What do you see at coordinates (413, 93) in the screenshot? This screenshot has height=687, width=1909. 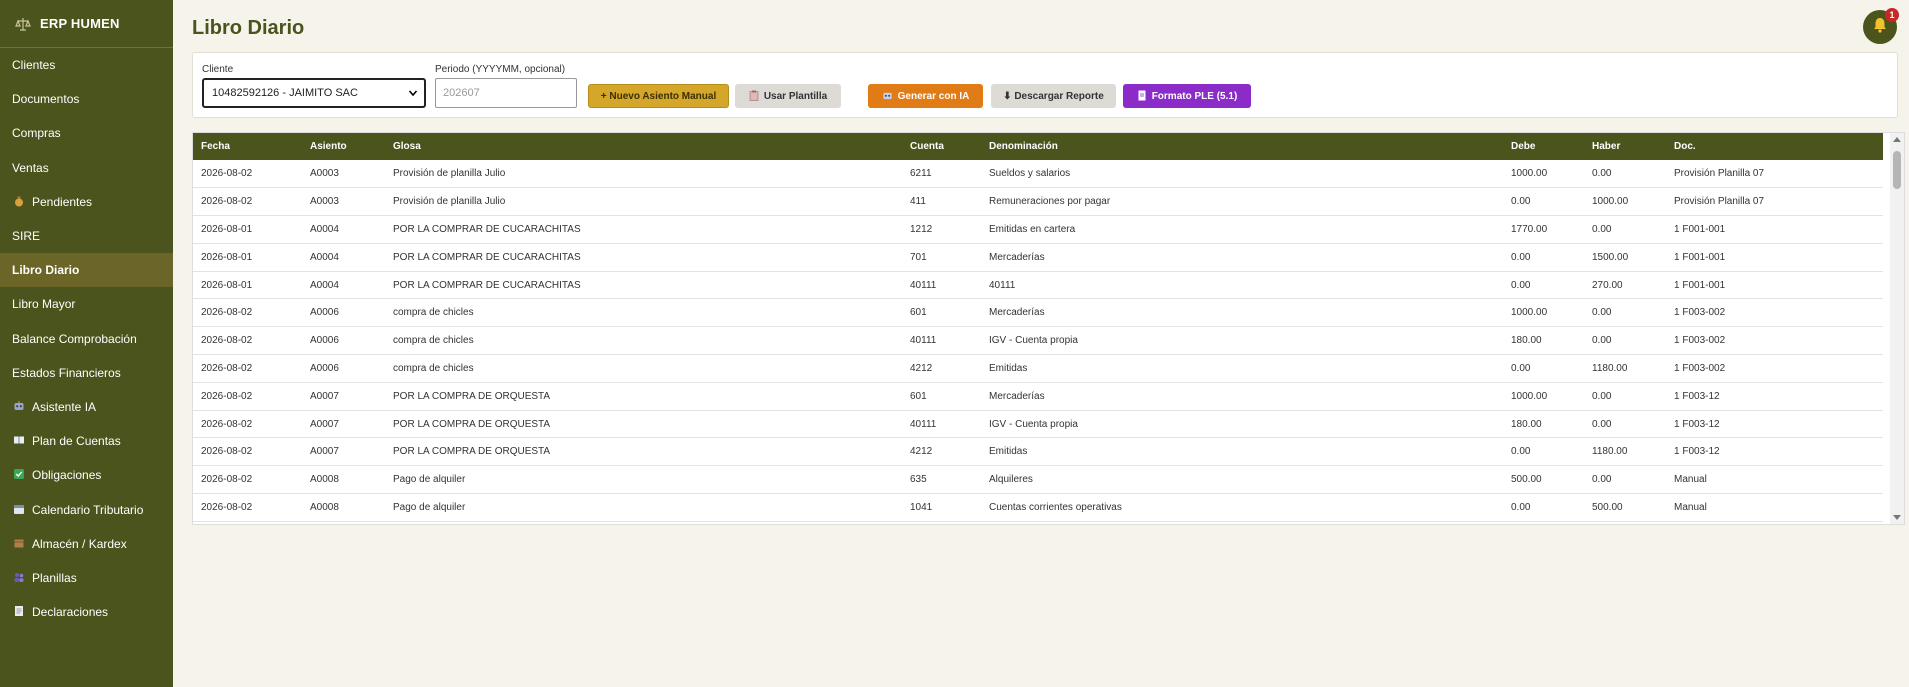 I see `chevron-down-icon` at bounding box center [413, 93].